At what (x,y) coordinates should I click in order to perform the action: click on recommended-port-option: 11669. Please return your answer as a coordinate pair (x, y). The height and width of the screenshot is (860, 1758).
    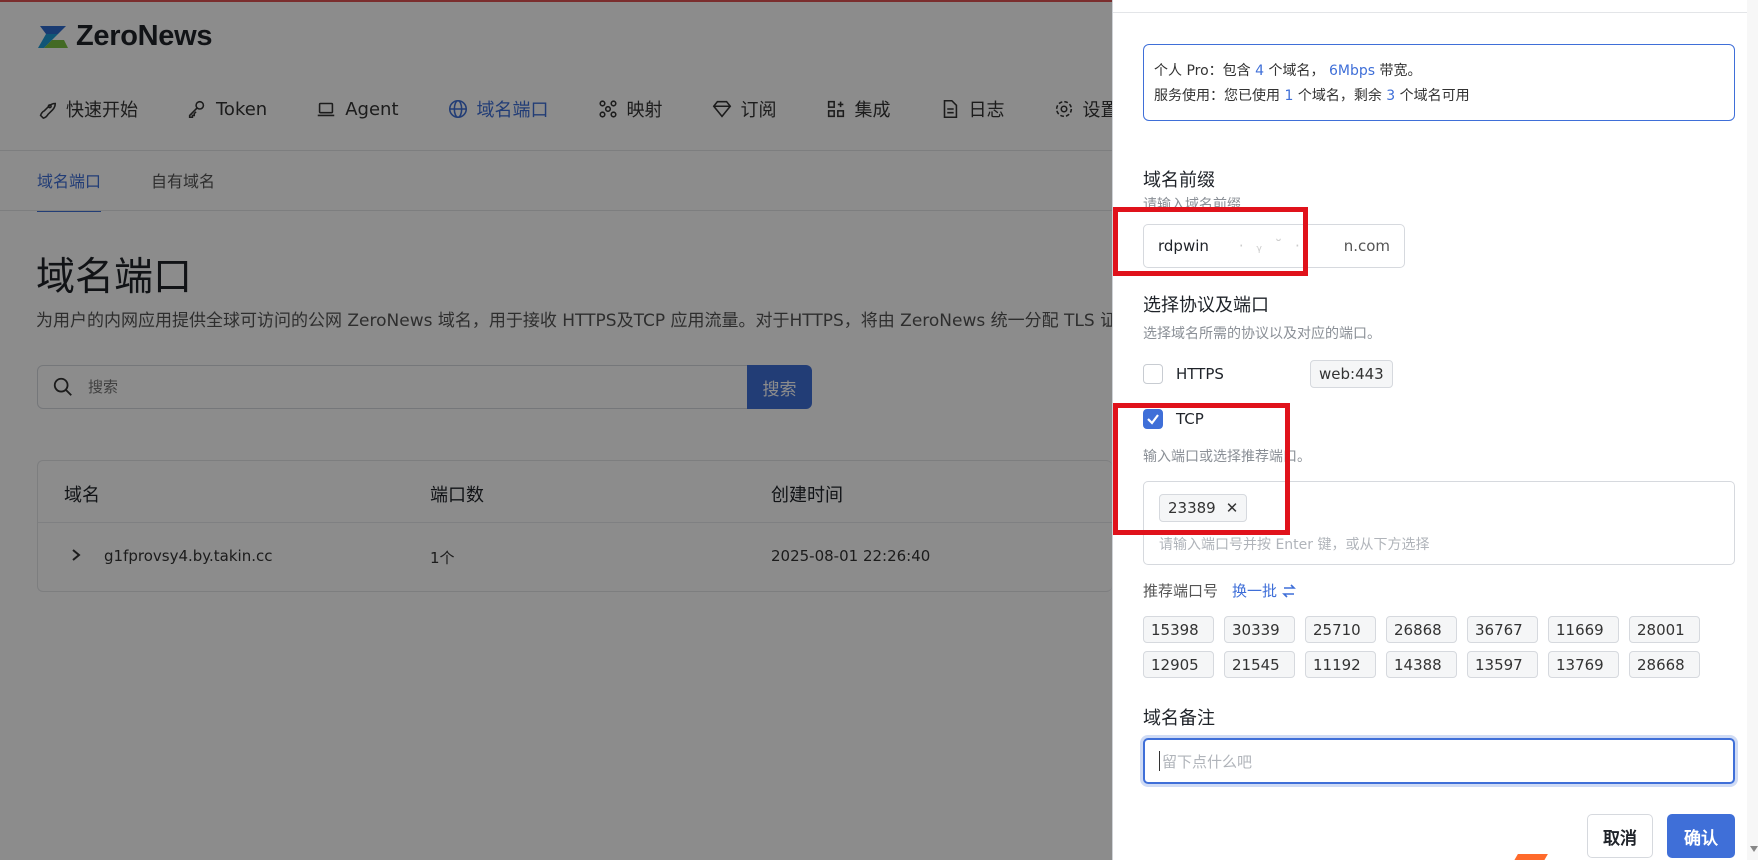
    Looking at the image, I should click on (1583, 629).